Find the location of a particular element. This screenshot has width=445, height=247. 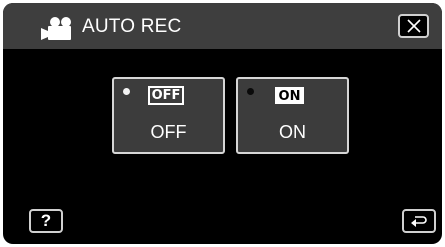

selected-indicator is located at coordinates (126, 91).